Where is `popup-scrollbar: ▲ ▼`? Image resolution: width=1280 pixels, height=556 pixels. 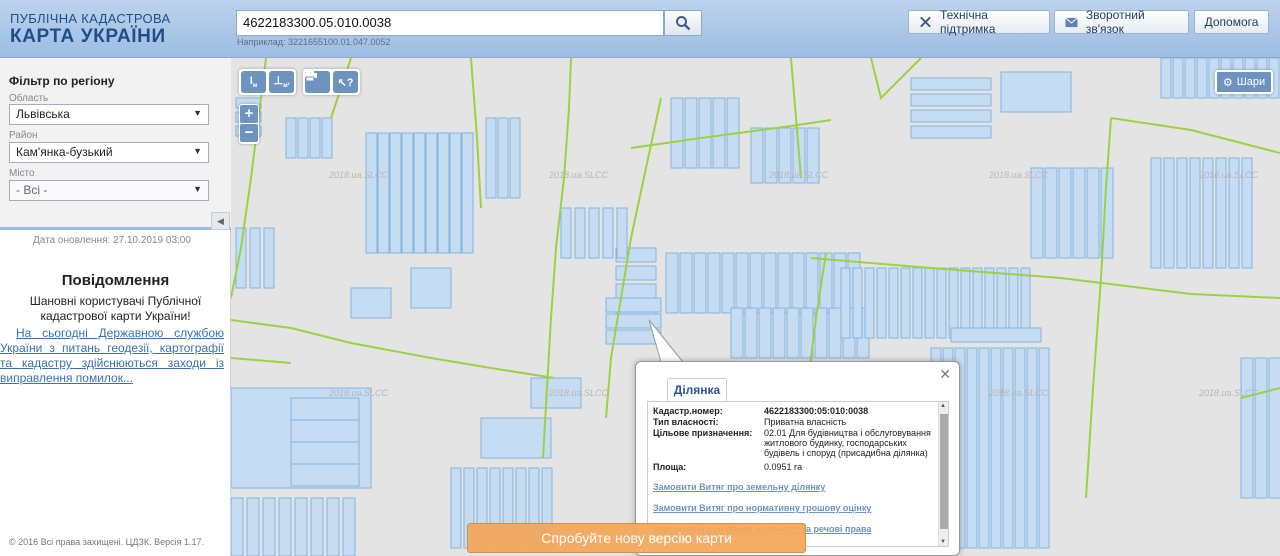
popup-scrollbar: ▲ ▼ is located at coordinates (943, 474).